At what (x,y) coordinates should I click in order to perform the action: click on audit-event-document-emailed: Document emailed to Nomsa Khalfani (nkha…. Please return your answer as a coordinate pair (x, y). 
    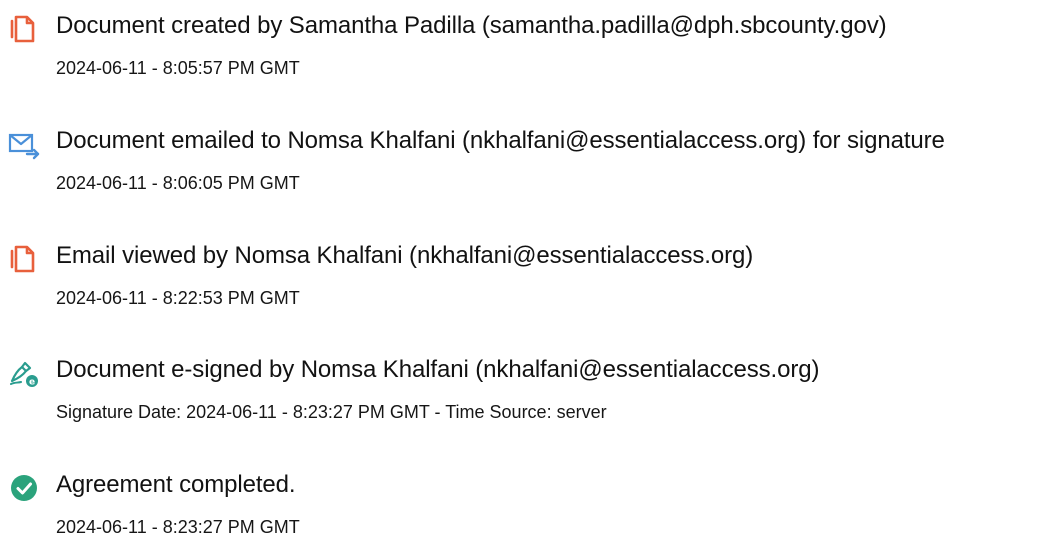
    Looking at the image, I should click on (527, 155).